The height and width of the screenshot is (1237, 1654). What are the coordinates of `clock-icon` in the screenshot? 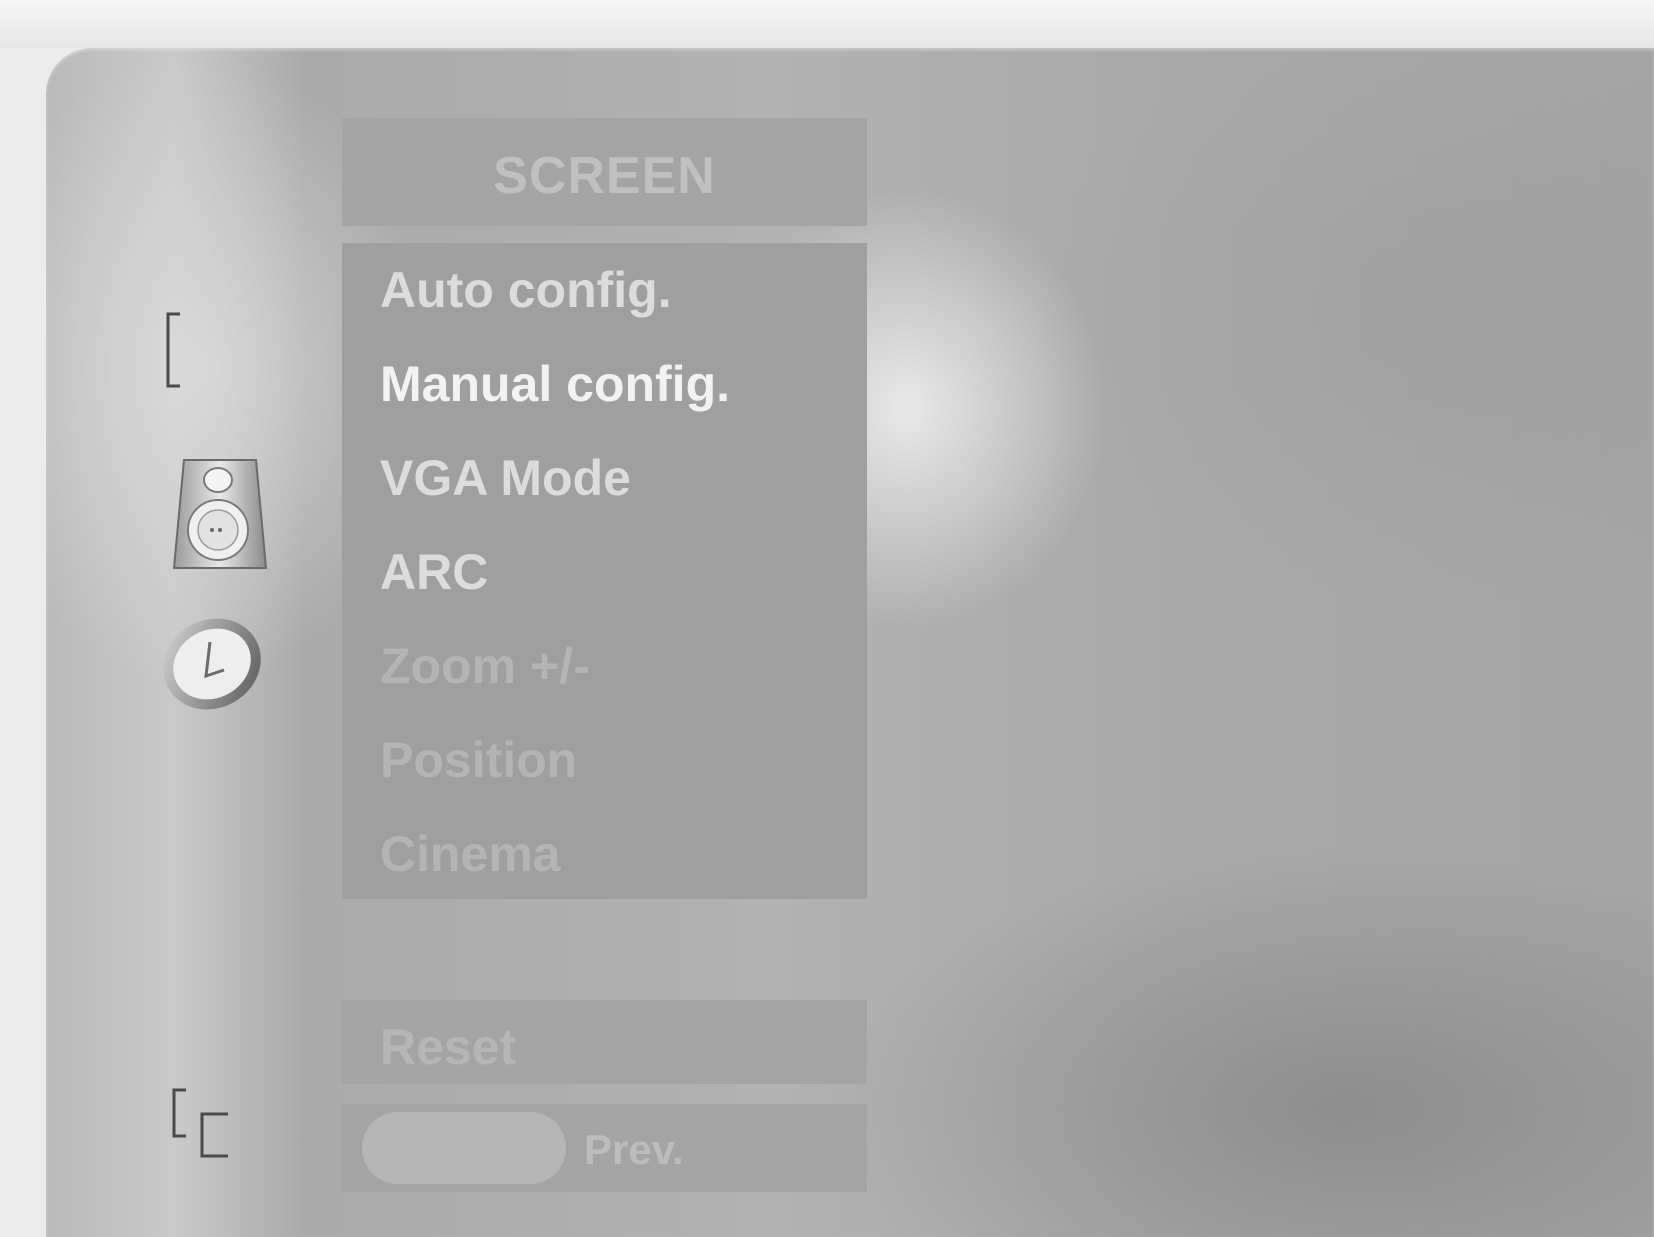 It's located at (213, 664).